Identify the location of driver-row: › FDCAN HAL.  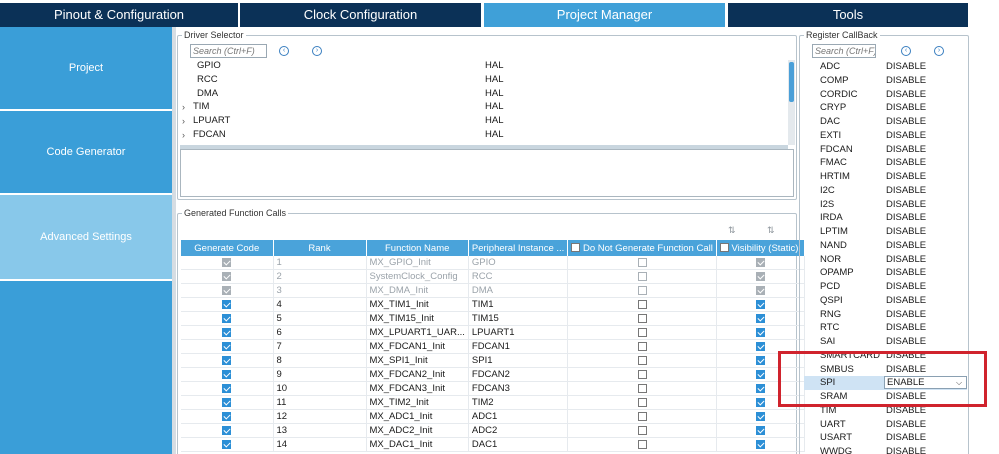
(482, 135).